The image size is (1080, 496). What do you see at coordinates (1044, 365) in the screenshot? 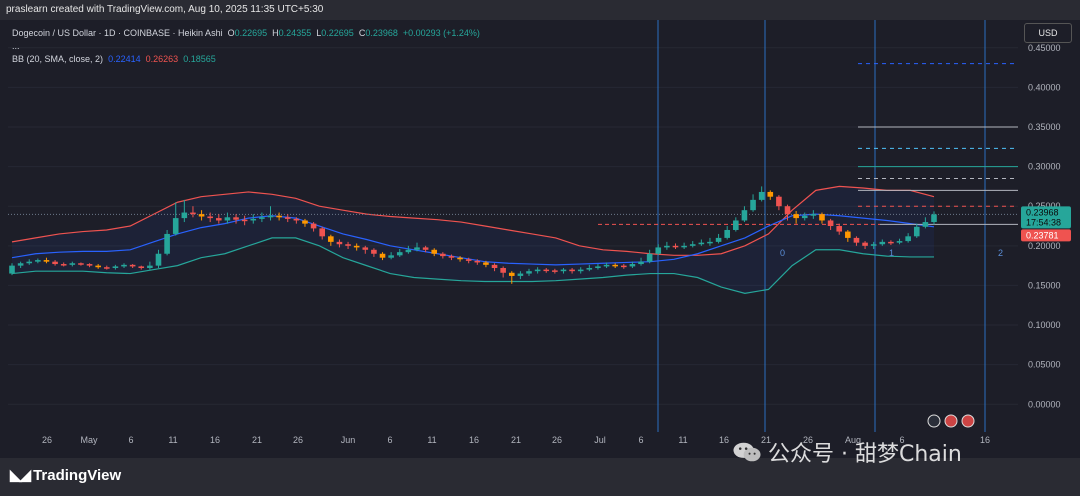
I see `y-tick-label: 0.05000` at bounding box center [1044, 365].